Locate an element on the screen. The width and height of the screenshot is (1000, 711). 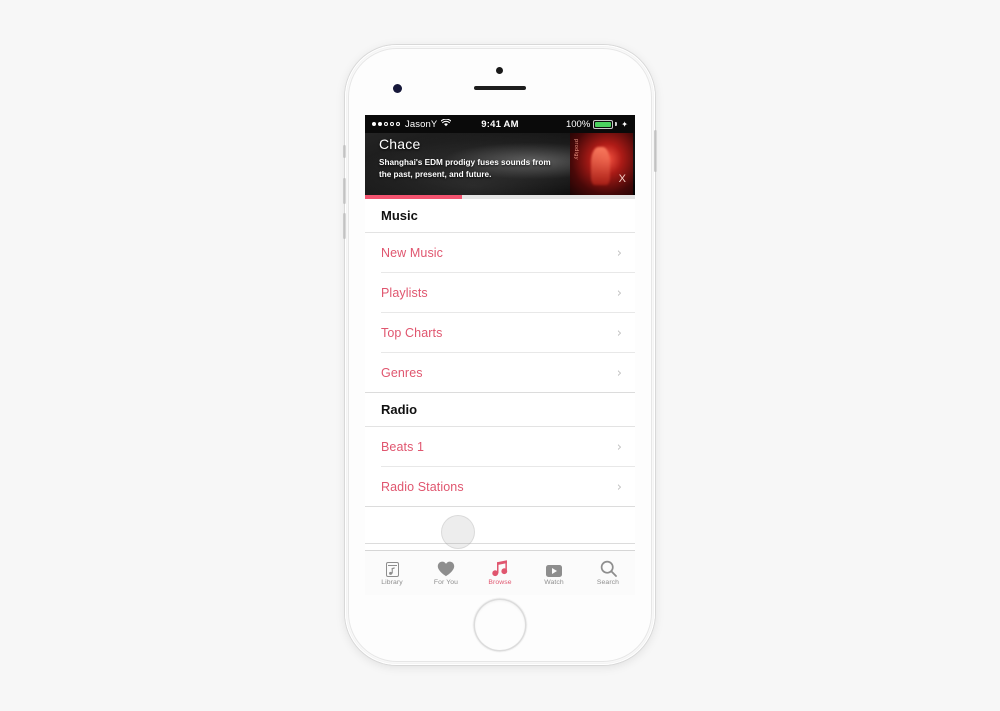
front-camera-icon is located at coordinates (499, 70).